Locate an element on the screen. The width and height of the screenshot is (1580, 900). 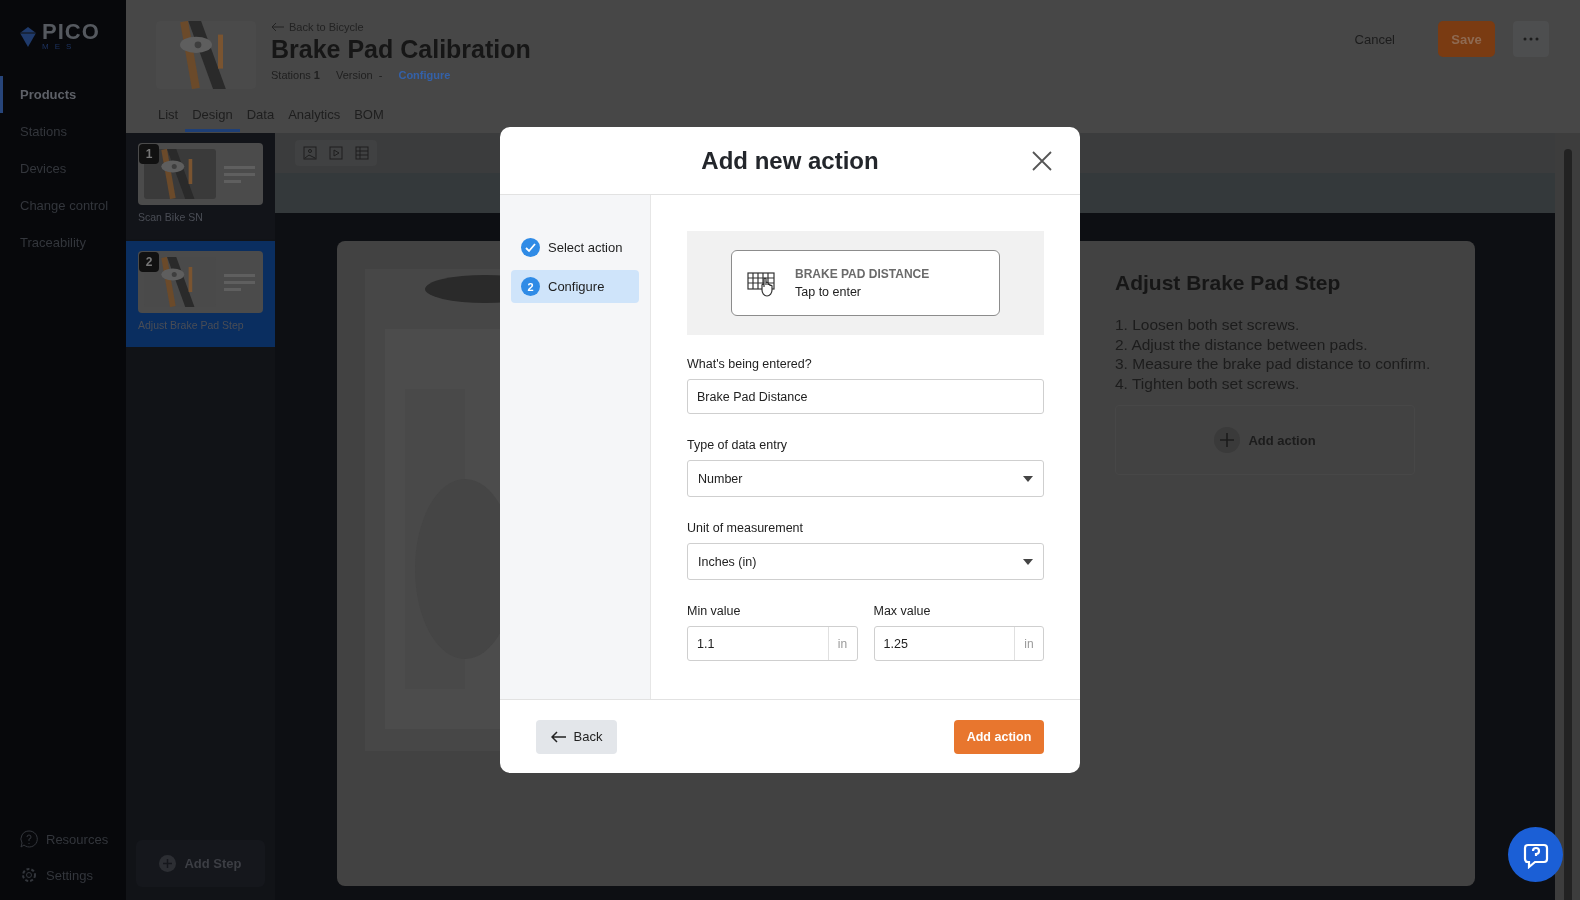
stepper-item: Select action is located at coordinates (575, 247).